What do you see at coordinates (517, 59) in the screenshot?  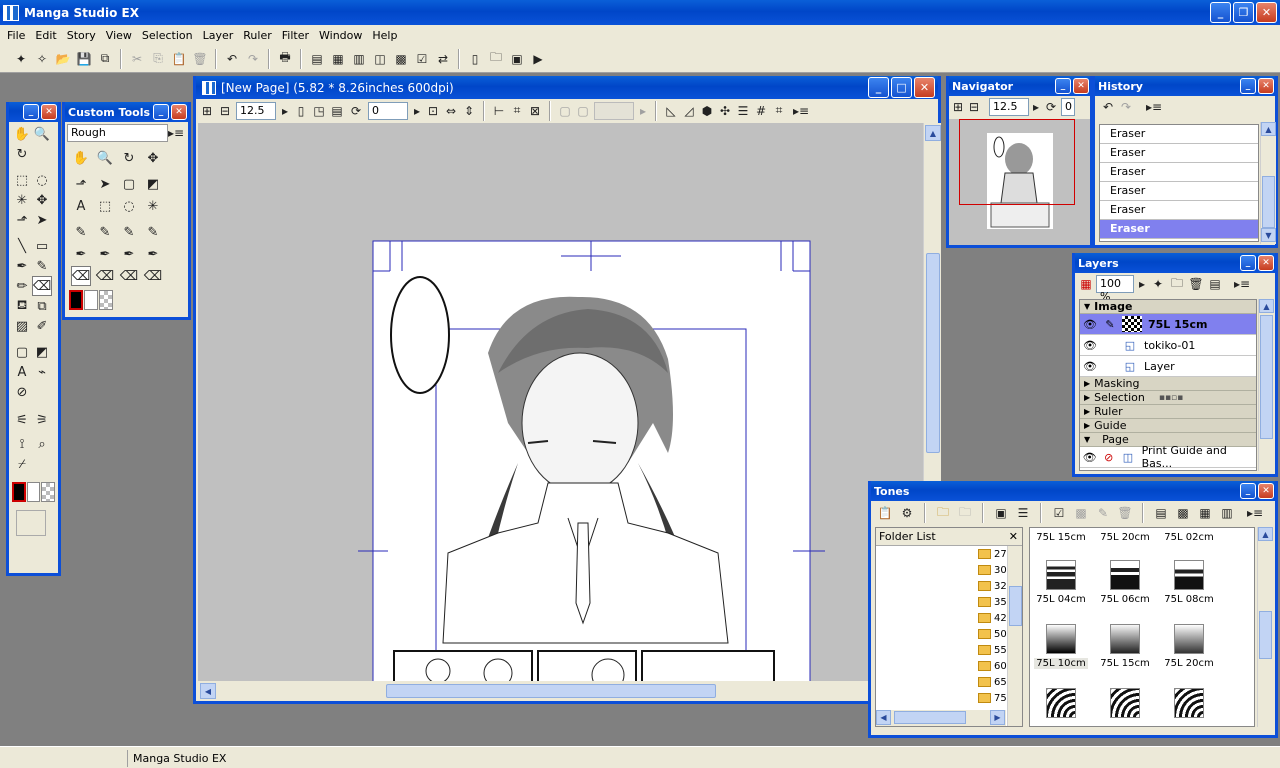 I see `filter-icon: ▣` at bounding box center [517, 59].